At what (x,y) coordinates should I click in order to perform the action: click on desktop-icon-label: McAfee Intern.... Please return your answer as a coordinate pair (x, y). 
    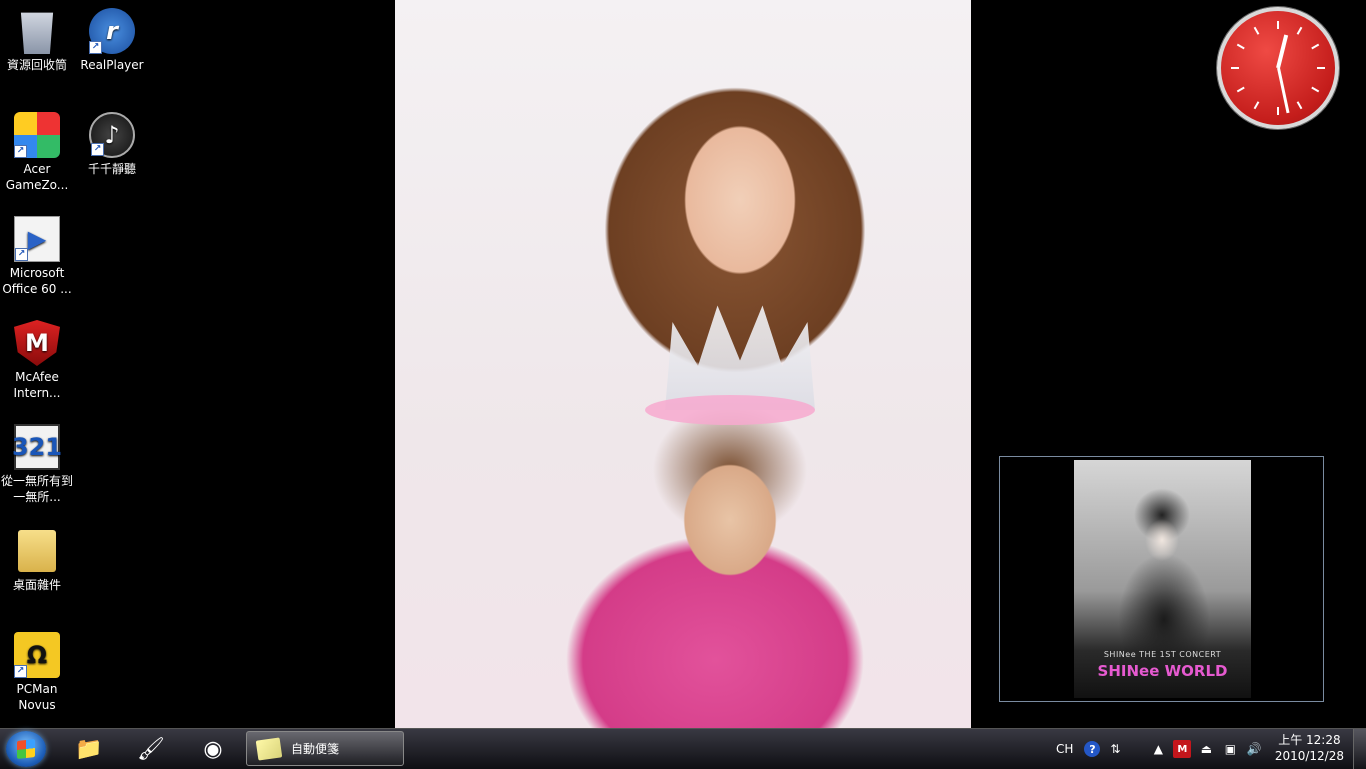
    Looking at the image, I should click on (37, 385).